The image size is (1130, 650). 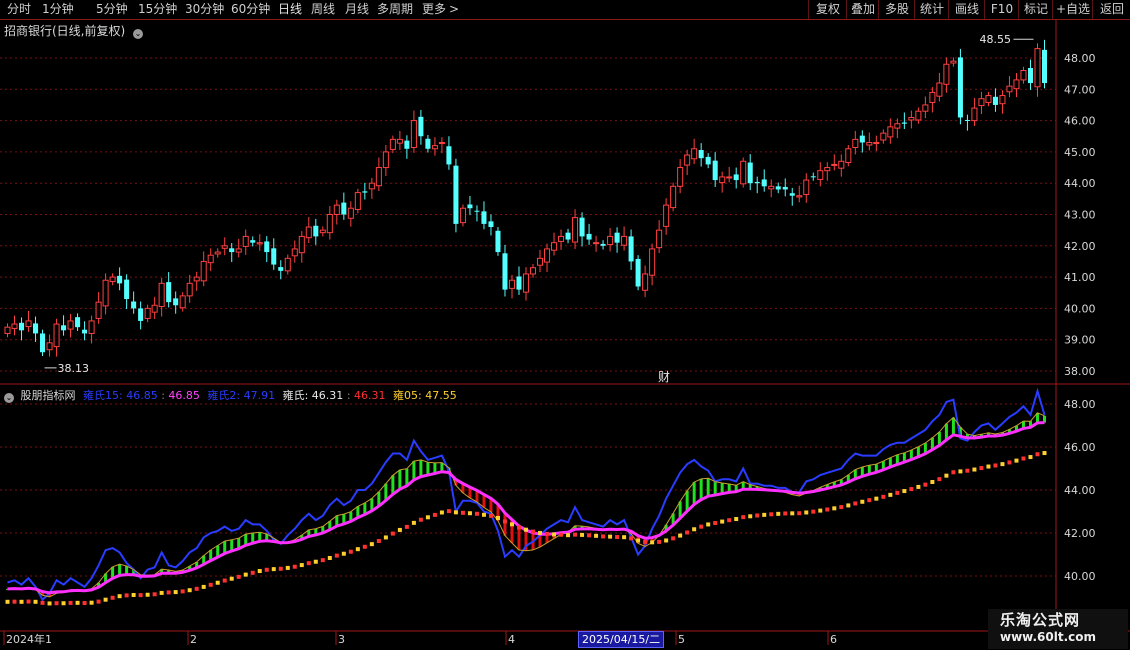 I want to click on selected-date-label: 2025/04/15/二, so click(x=621, y=639).